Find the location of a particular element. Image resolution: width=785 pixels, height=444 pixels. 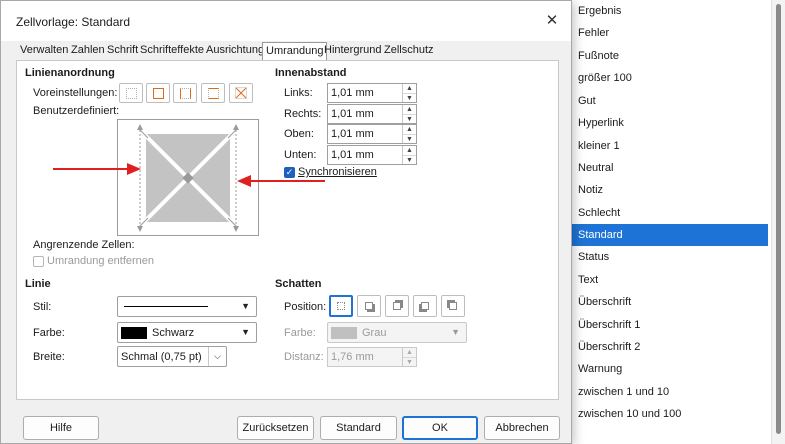

style-item: Neutral is located at coordinates (669, 168).